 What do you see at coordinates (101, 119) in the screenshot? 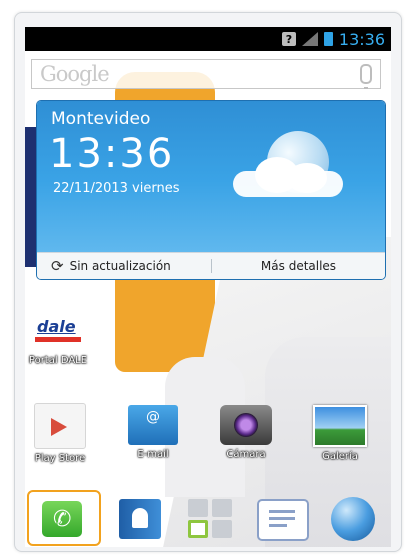
I see `city-label: Montevideo` at bounding box center [101, 119].